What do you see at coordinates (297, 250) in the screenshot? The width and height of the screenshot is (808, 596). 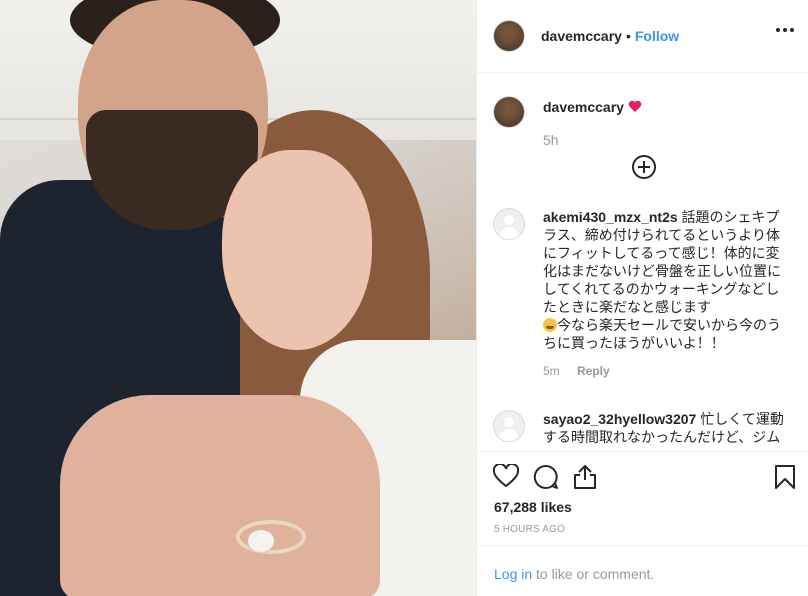 I see `photo-woman-face` at bounding box center [297, 250].